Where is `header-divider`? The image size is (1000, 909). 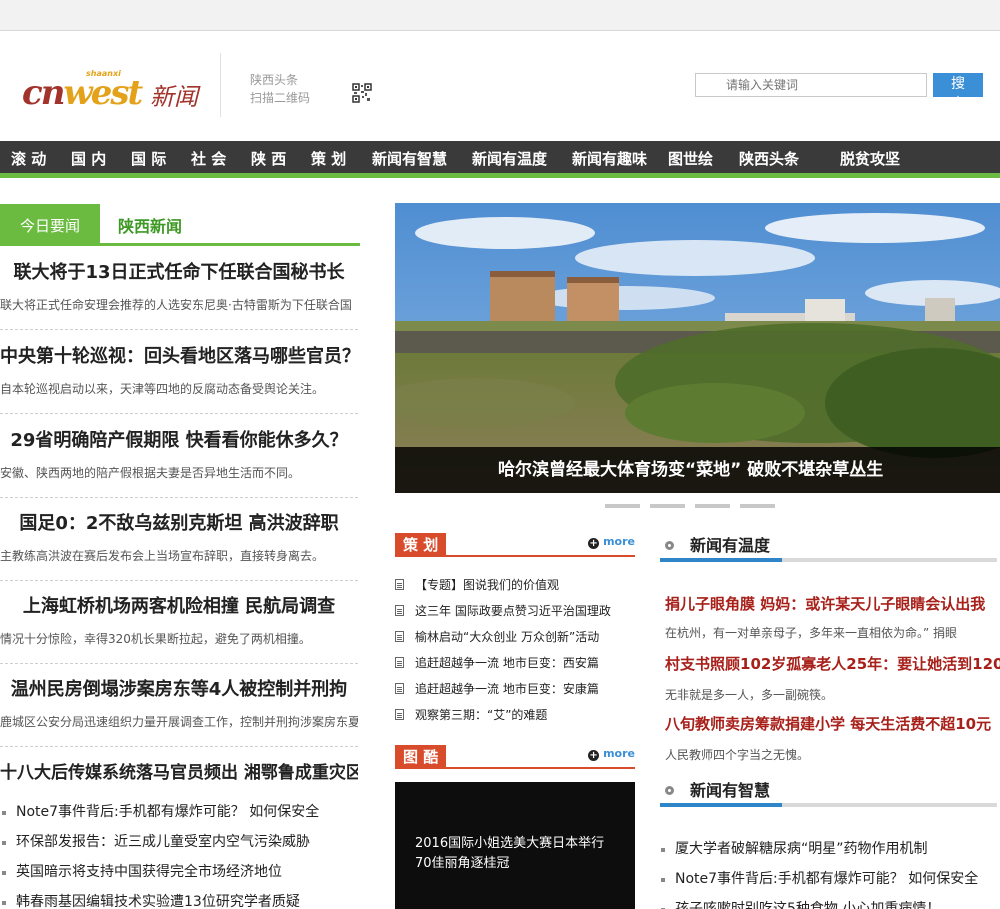
header-divider is located at coordinates (220, 85).